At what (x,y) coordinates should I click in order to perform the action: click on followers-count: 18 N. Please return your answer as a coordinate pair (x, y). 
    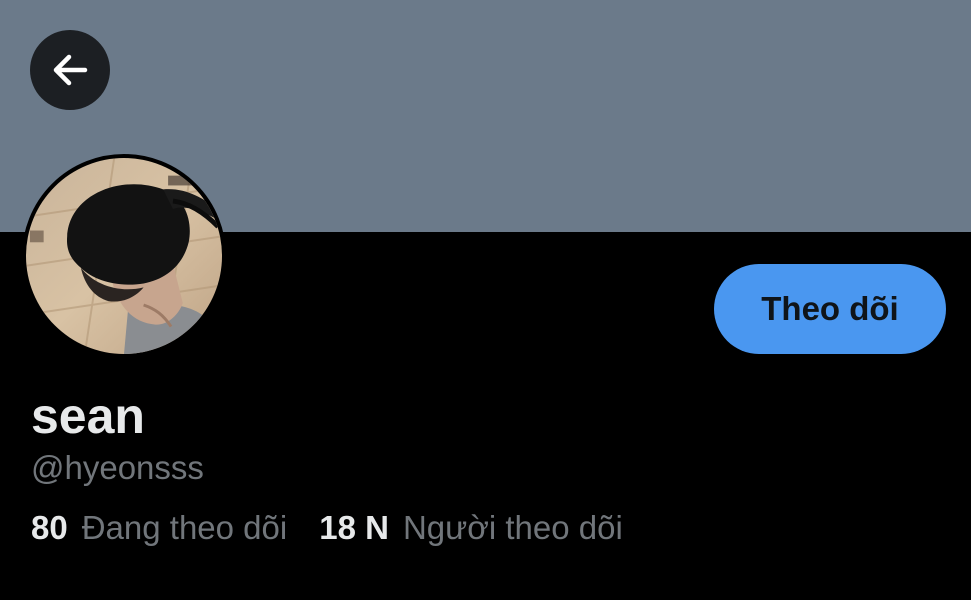
    Looking at the image, I should click on (354, 527).